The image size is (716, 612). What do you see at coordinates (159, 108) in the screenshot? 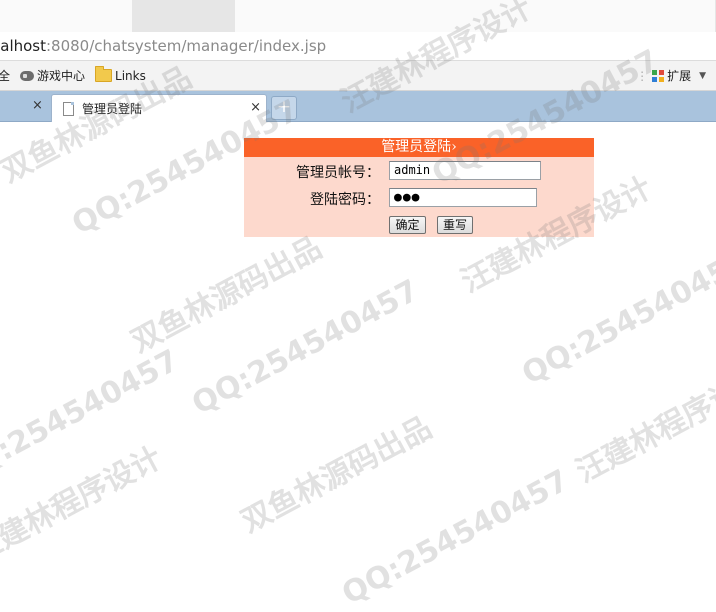
I see `tab-admin-login: 管理员登陆 ×` at bounding box center [159, 108].